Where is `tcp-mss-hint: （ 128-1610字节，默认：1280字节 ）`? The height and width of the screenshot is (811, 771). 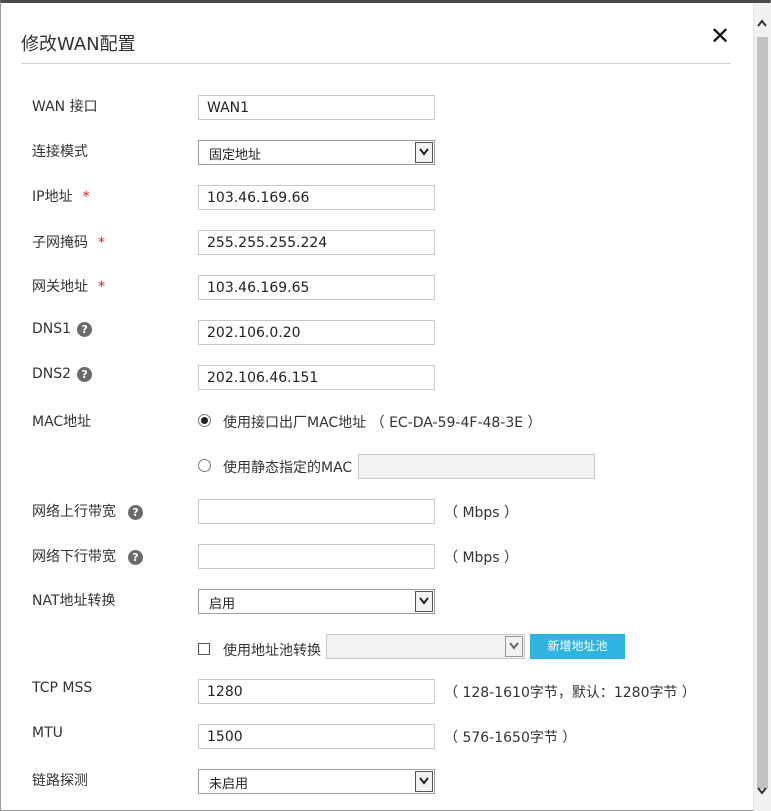
tcp-mss-hint: （ 128-1610字节，默认：1280字节 ） is located at coordinates (570, 693).